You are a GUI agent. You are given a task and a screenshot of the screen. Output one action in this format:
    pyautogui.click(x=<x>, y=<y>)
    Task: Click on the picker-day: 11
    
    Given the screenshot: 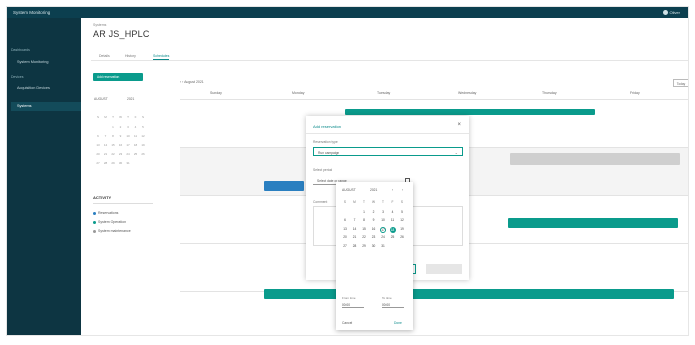 What is the action you would take?
    pyautogui.click(x=393, y=220)
    